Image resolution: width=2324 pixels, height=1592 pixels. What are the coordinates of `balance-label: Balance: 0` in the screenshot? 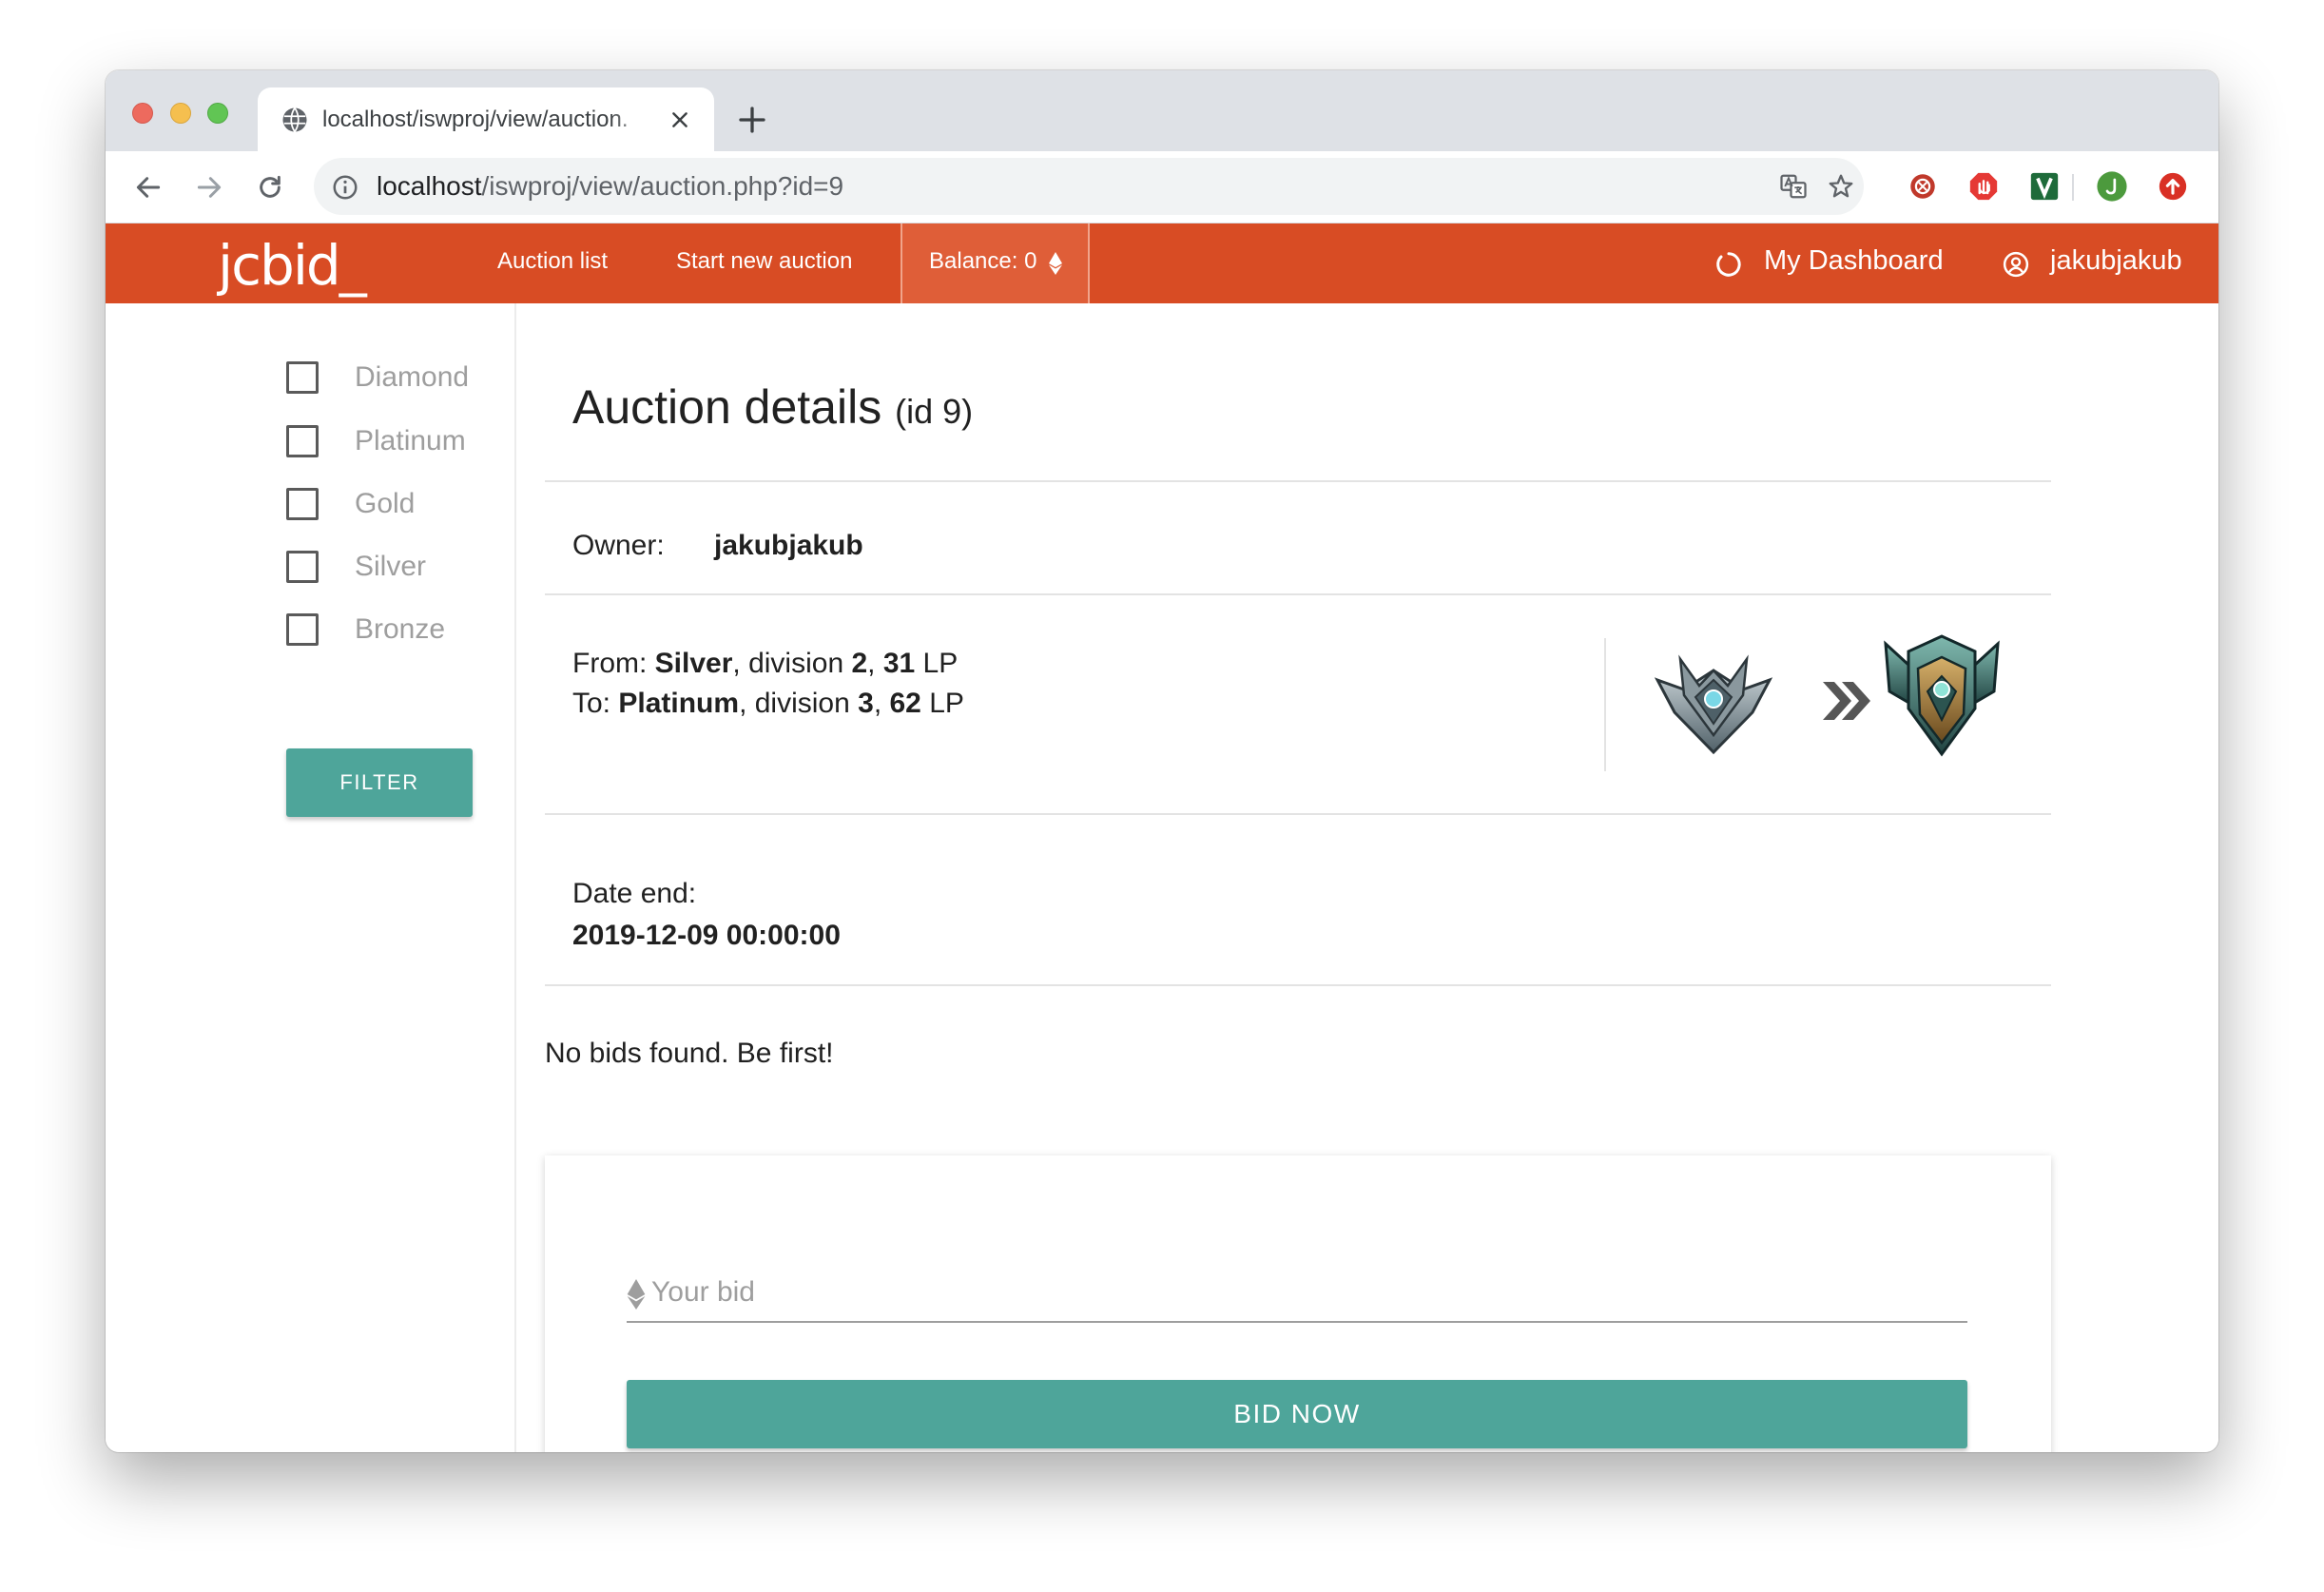 It's located at (983, 261).